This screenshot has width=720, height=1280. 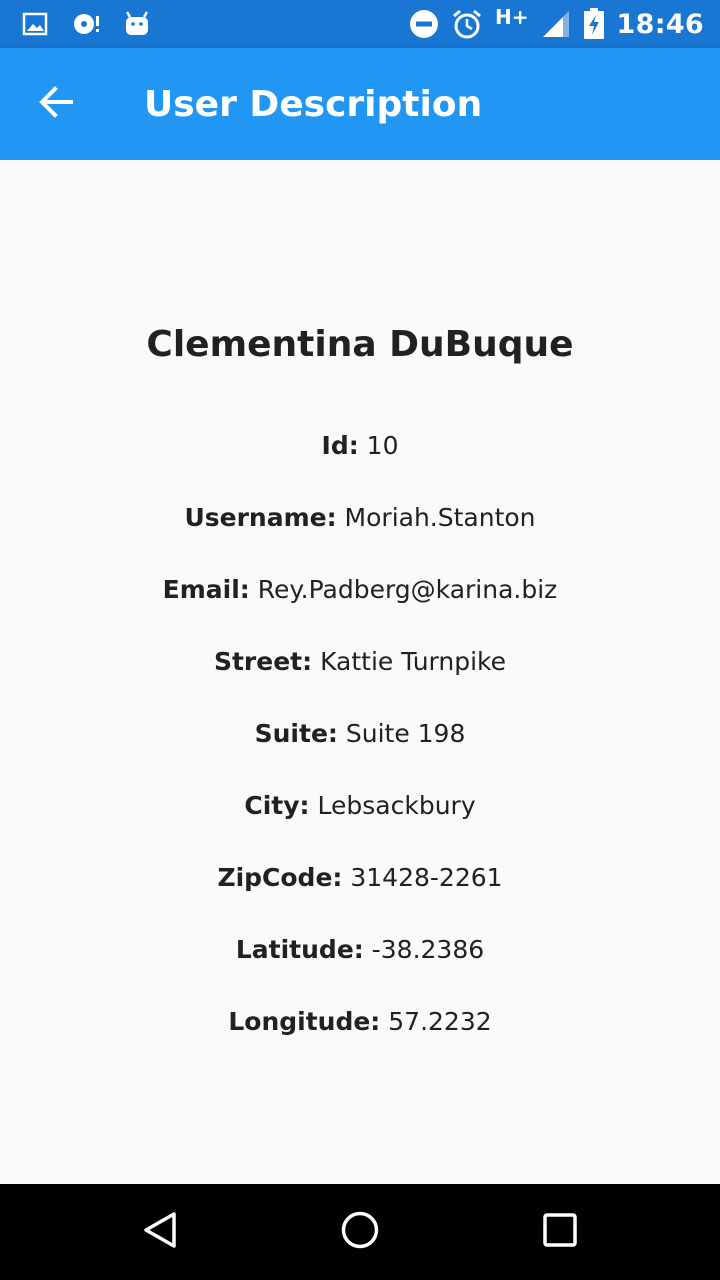 I want to click on app-bar: User Description, so click(x=360, y=104).